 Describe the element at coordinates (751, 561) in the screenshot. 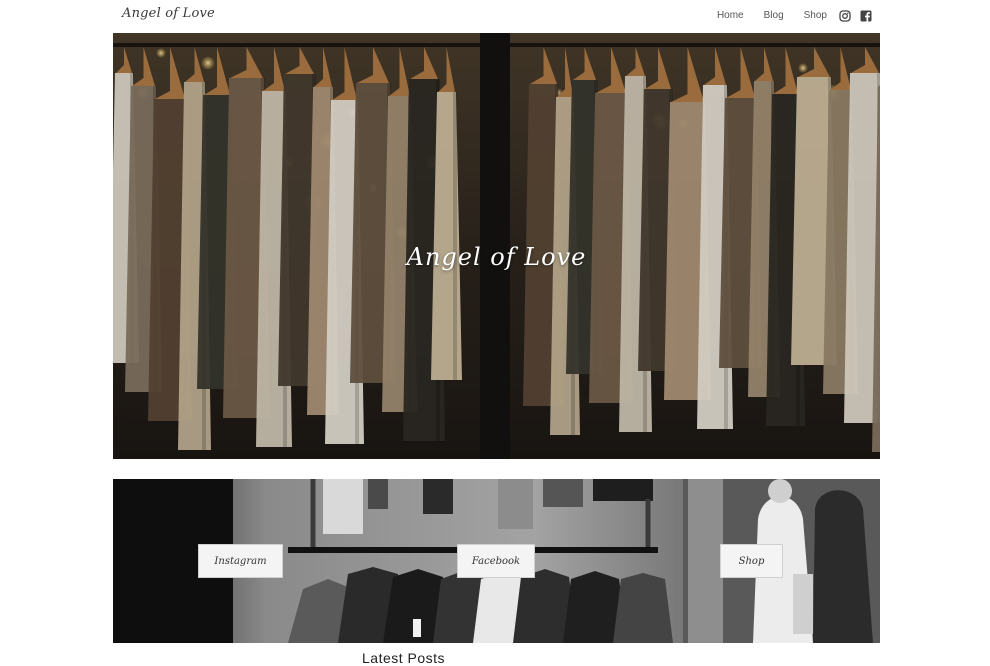

I see `shop-button: Shop` at that location.